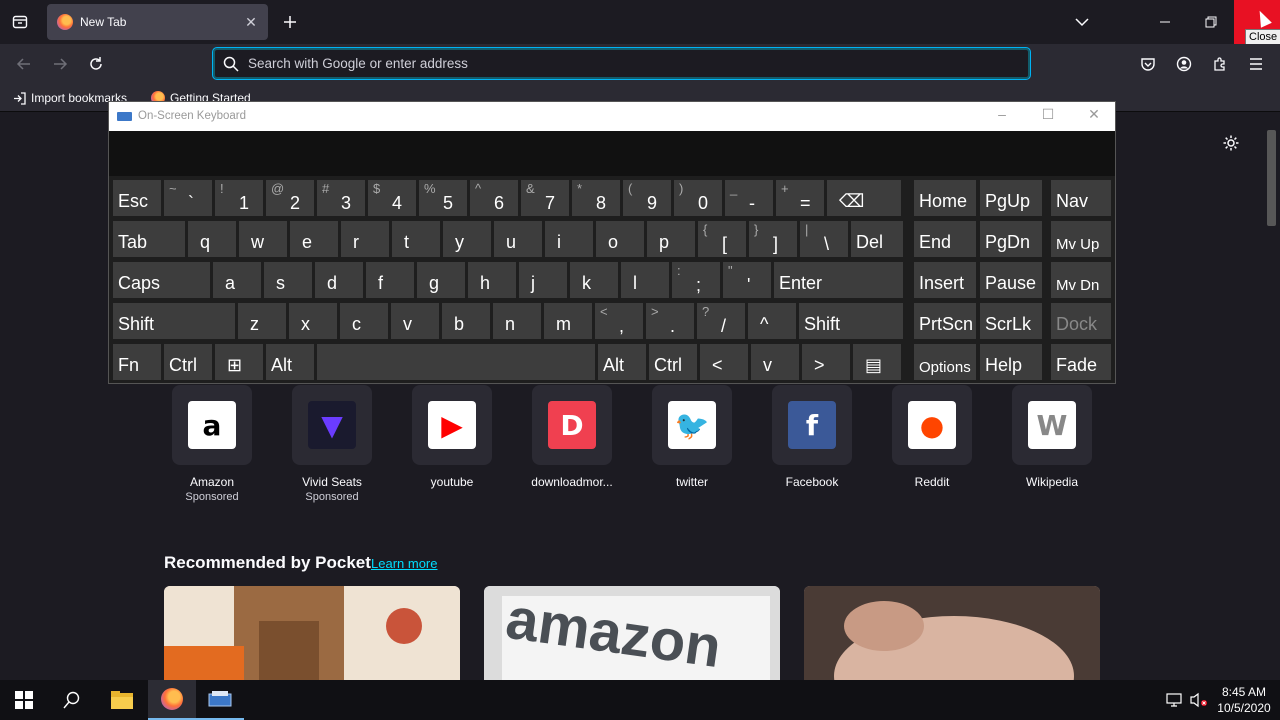 The height and width of the screenshot is (720, 1280). What do you see at coordinates (1184, 64) in the screenshot?
I see `account-icon` at bounding box center [1184, 64].